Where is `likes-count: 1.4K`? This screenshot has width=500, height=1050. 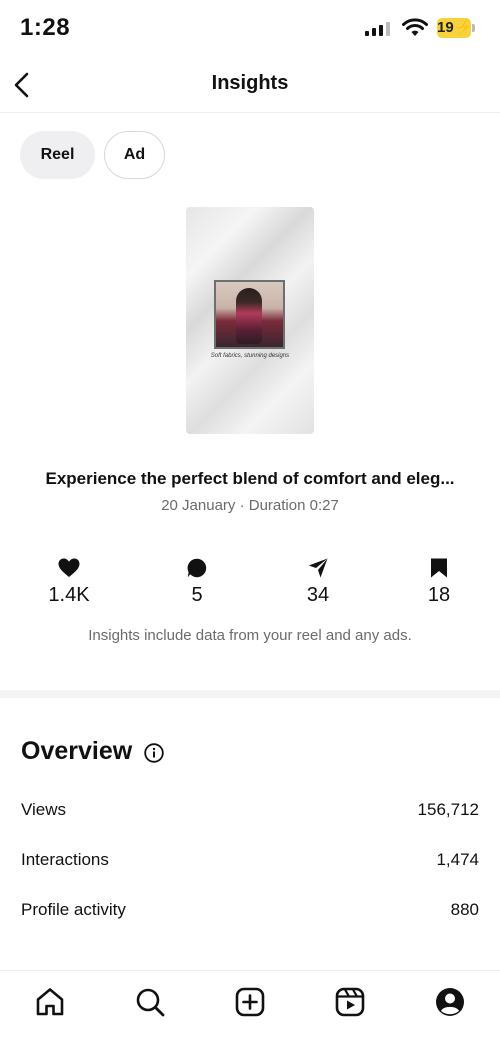 likes-count: 1.4K is located at coordinates (69, 595).